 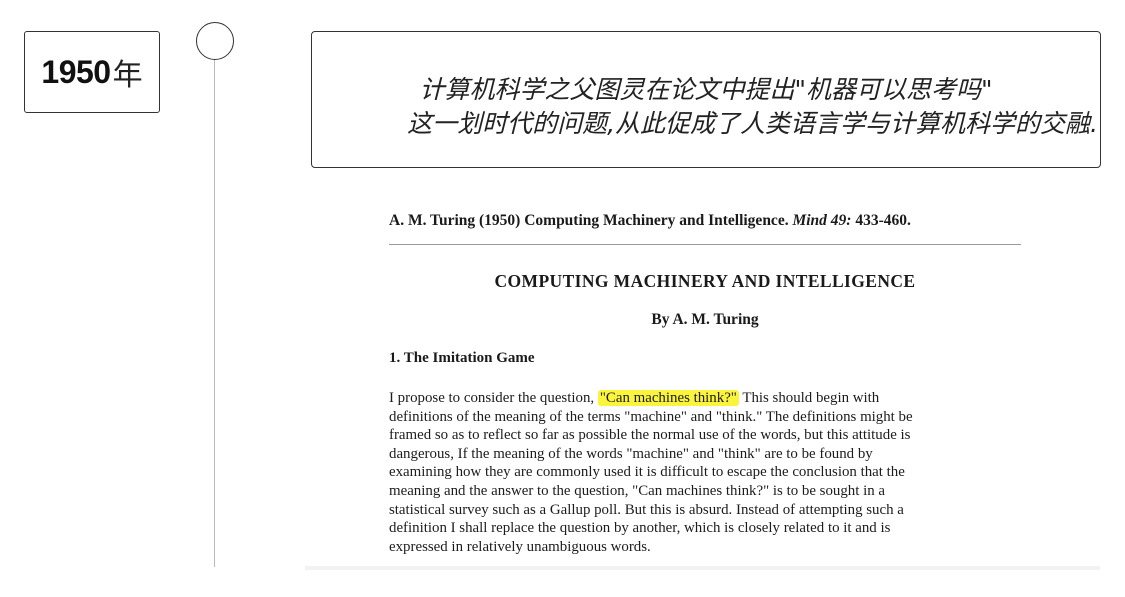 I want to click on year-badge: 1950 年, so click(x=92, y=72).